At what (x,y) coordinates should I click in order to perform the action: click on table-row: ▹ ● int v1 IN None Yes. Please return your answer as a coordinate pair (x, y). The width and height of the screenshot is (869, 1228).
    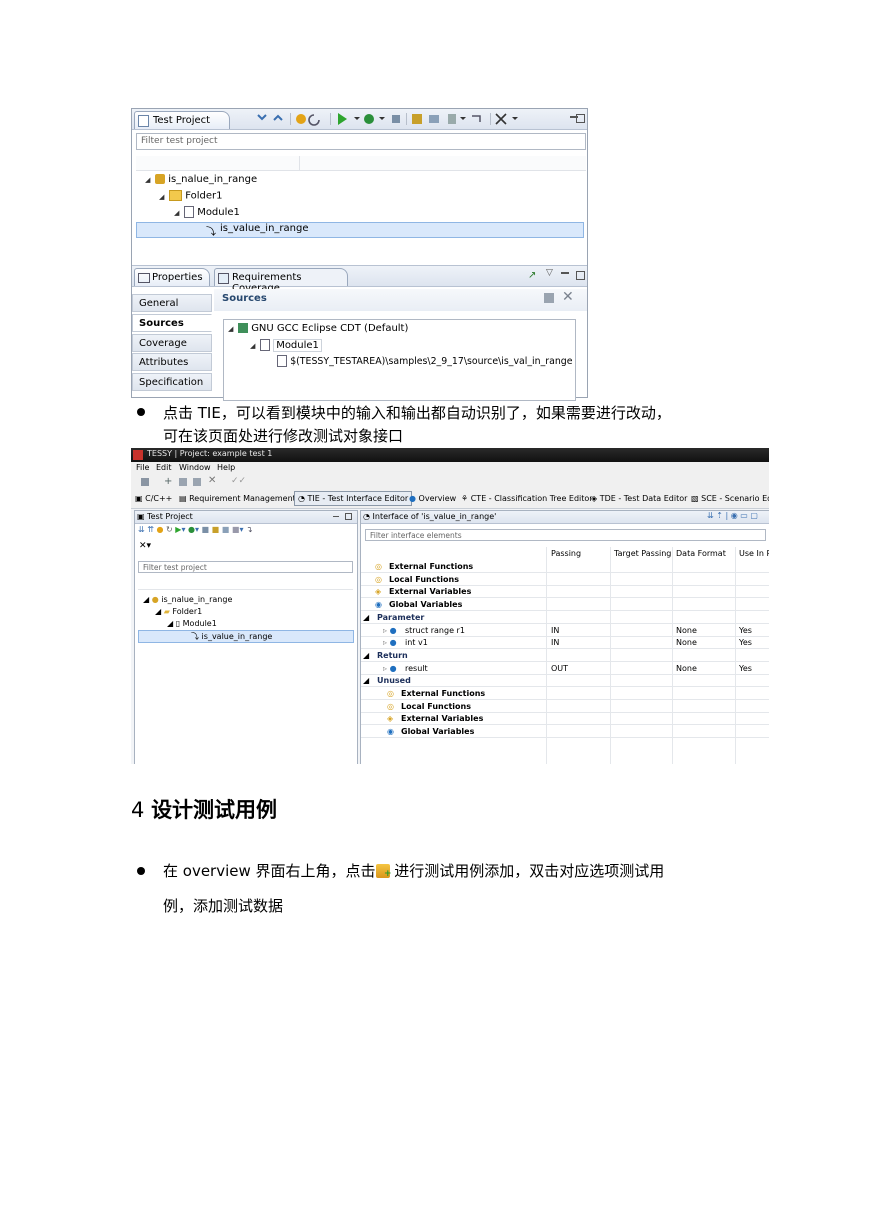
    Looking at the image, I should click on (565, 643).